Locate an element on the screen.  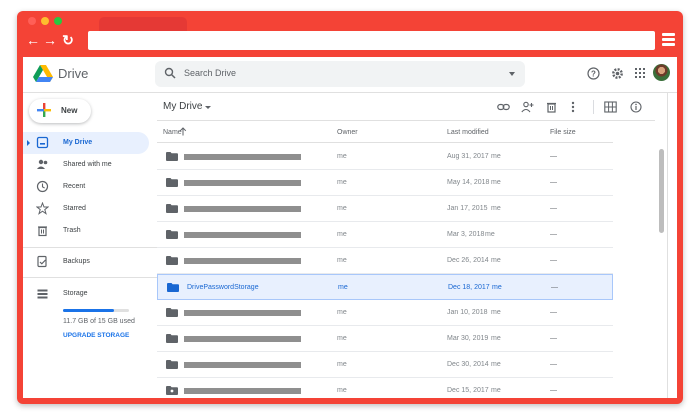
apps-grid-icon is located at coordinates (640, 73).